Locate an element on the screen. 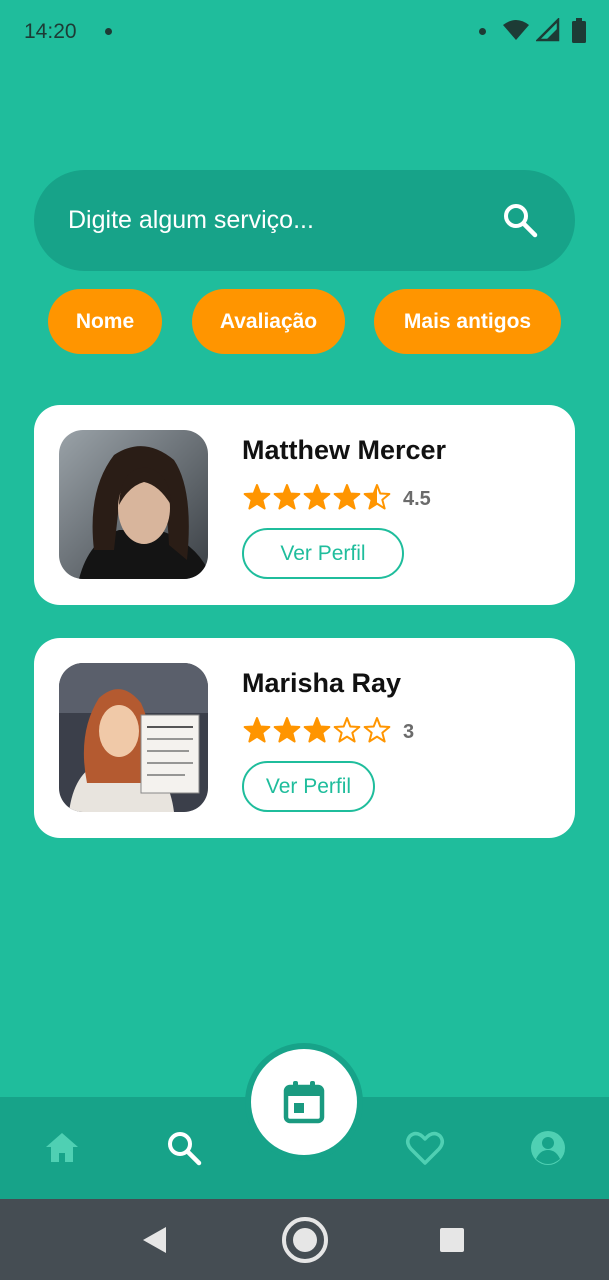  status-dot-icon is located at coordinates (482, 31).